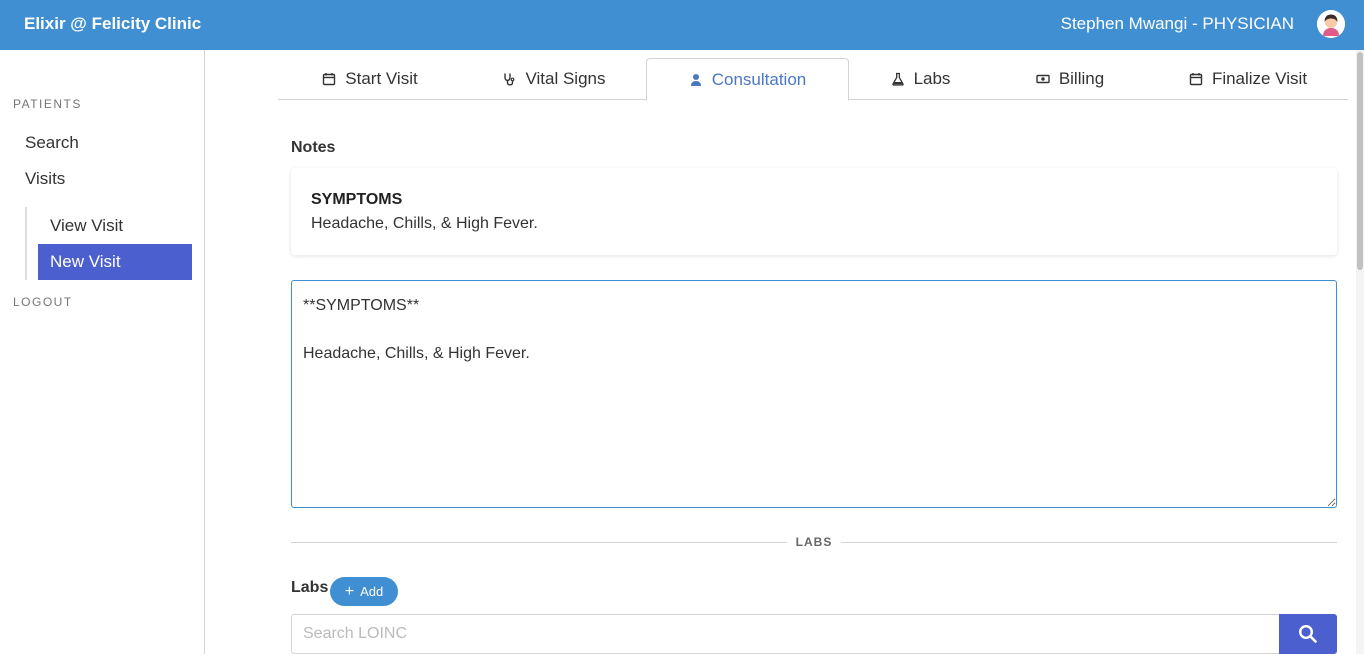 Image resolution: width=1364 pixels, height=654 pixels. I want to click on stethoscope-icon, so click(509, 79).